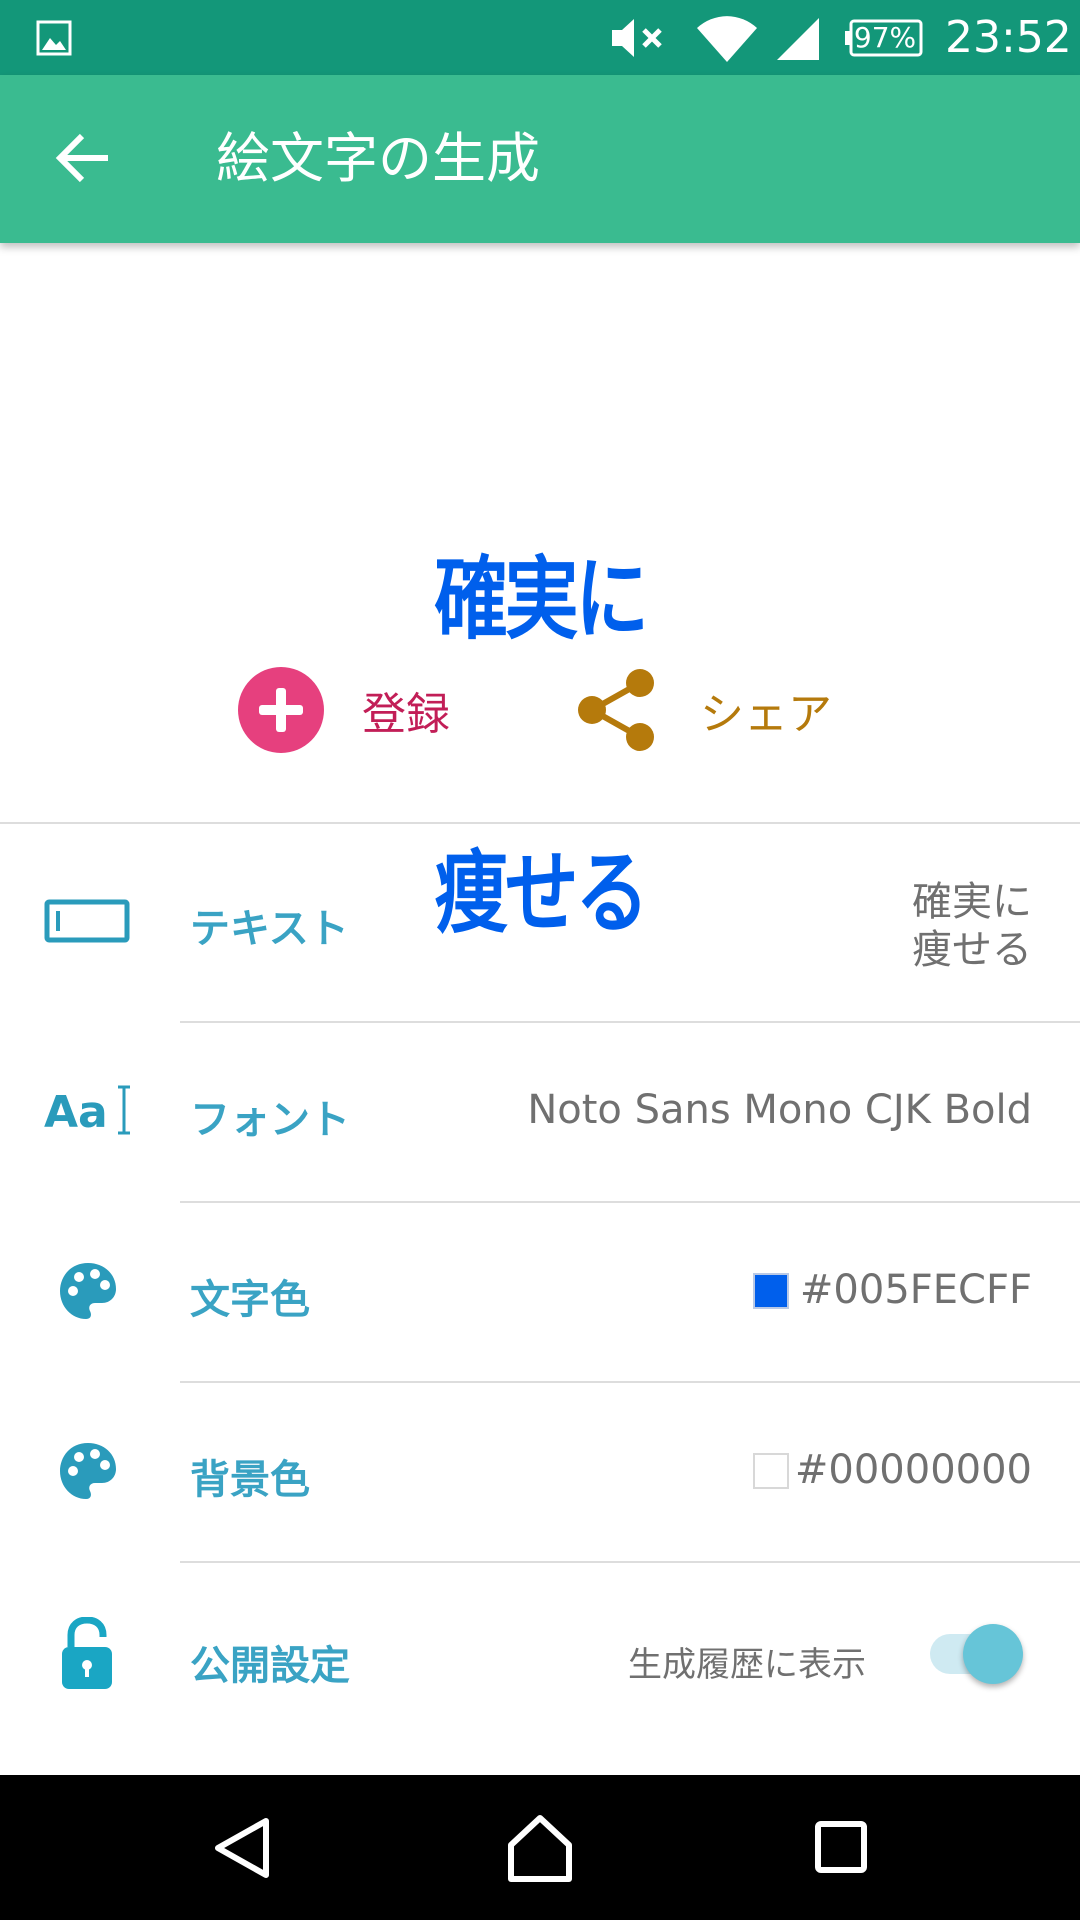 The width and height of the screenshot is (1080, 1920). Describe the element at coordinates (1008, 37) in the screenshot. I see `clock: 23:52` at that location.